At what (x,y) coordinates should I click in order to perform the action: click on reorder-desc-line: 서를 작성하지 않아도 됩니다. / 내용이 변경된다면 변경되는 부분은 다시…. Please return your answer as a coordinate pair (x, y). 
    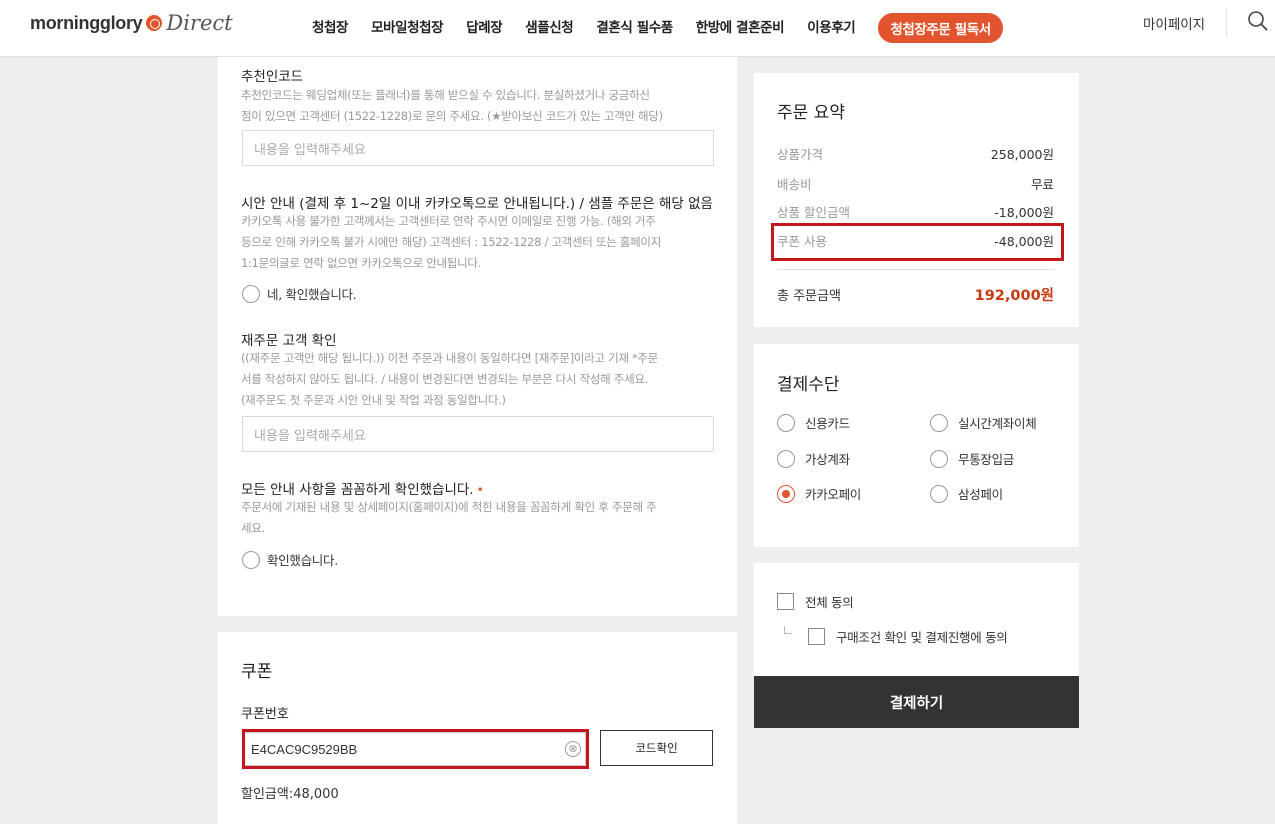
    Looking at the image, I should click on (444, 379).